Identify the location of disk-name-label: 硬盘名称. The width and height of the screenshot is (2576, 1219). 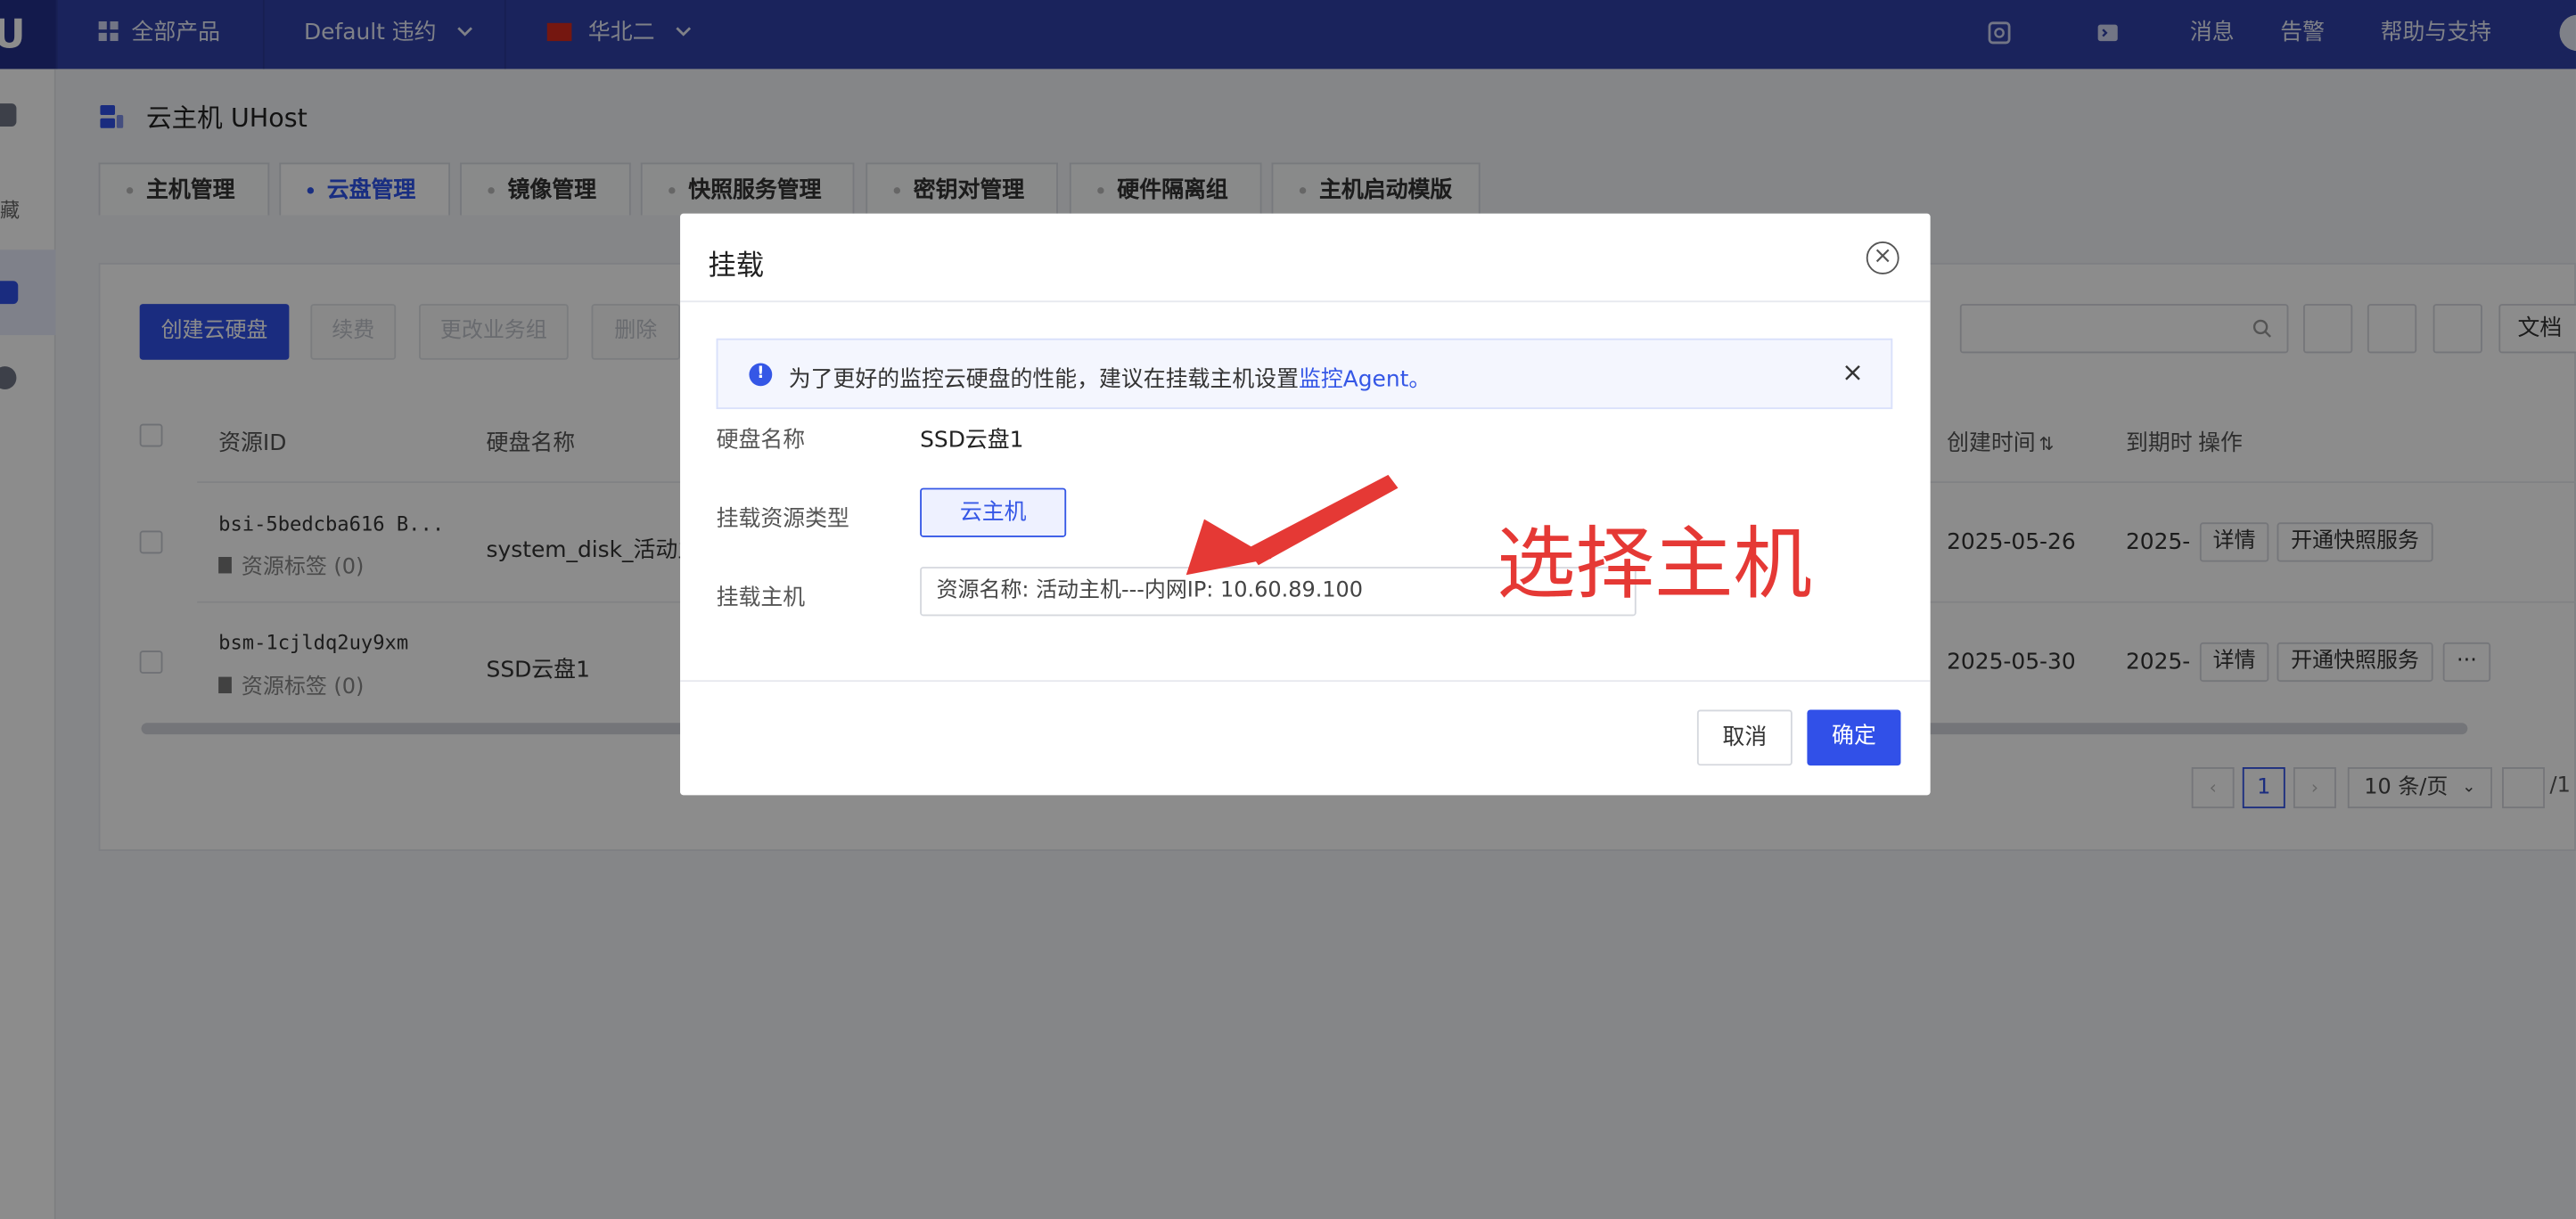
(761, 441).